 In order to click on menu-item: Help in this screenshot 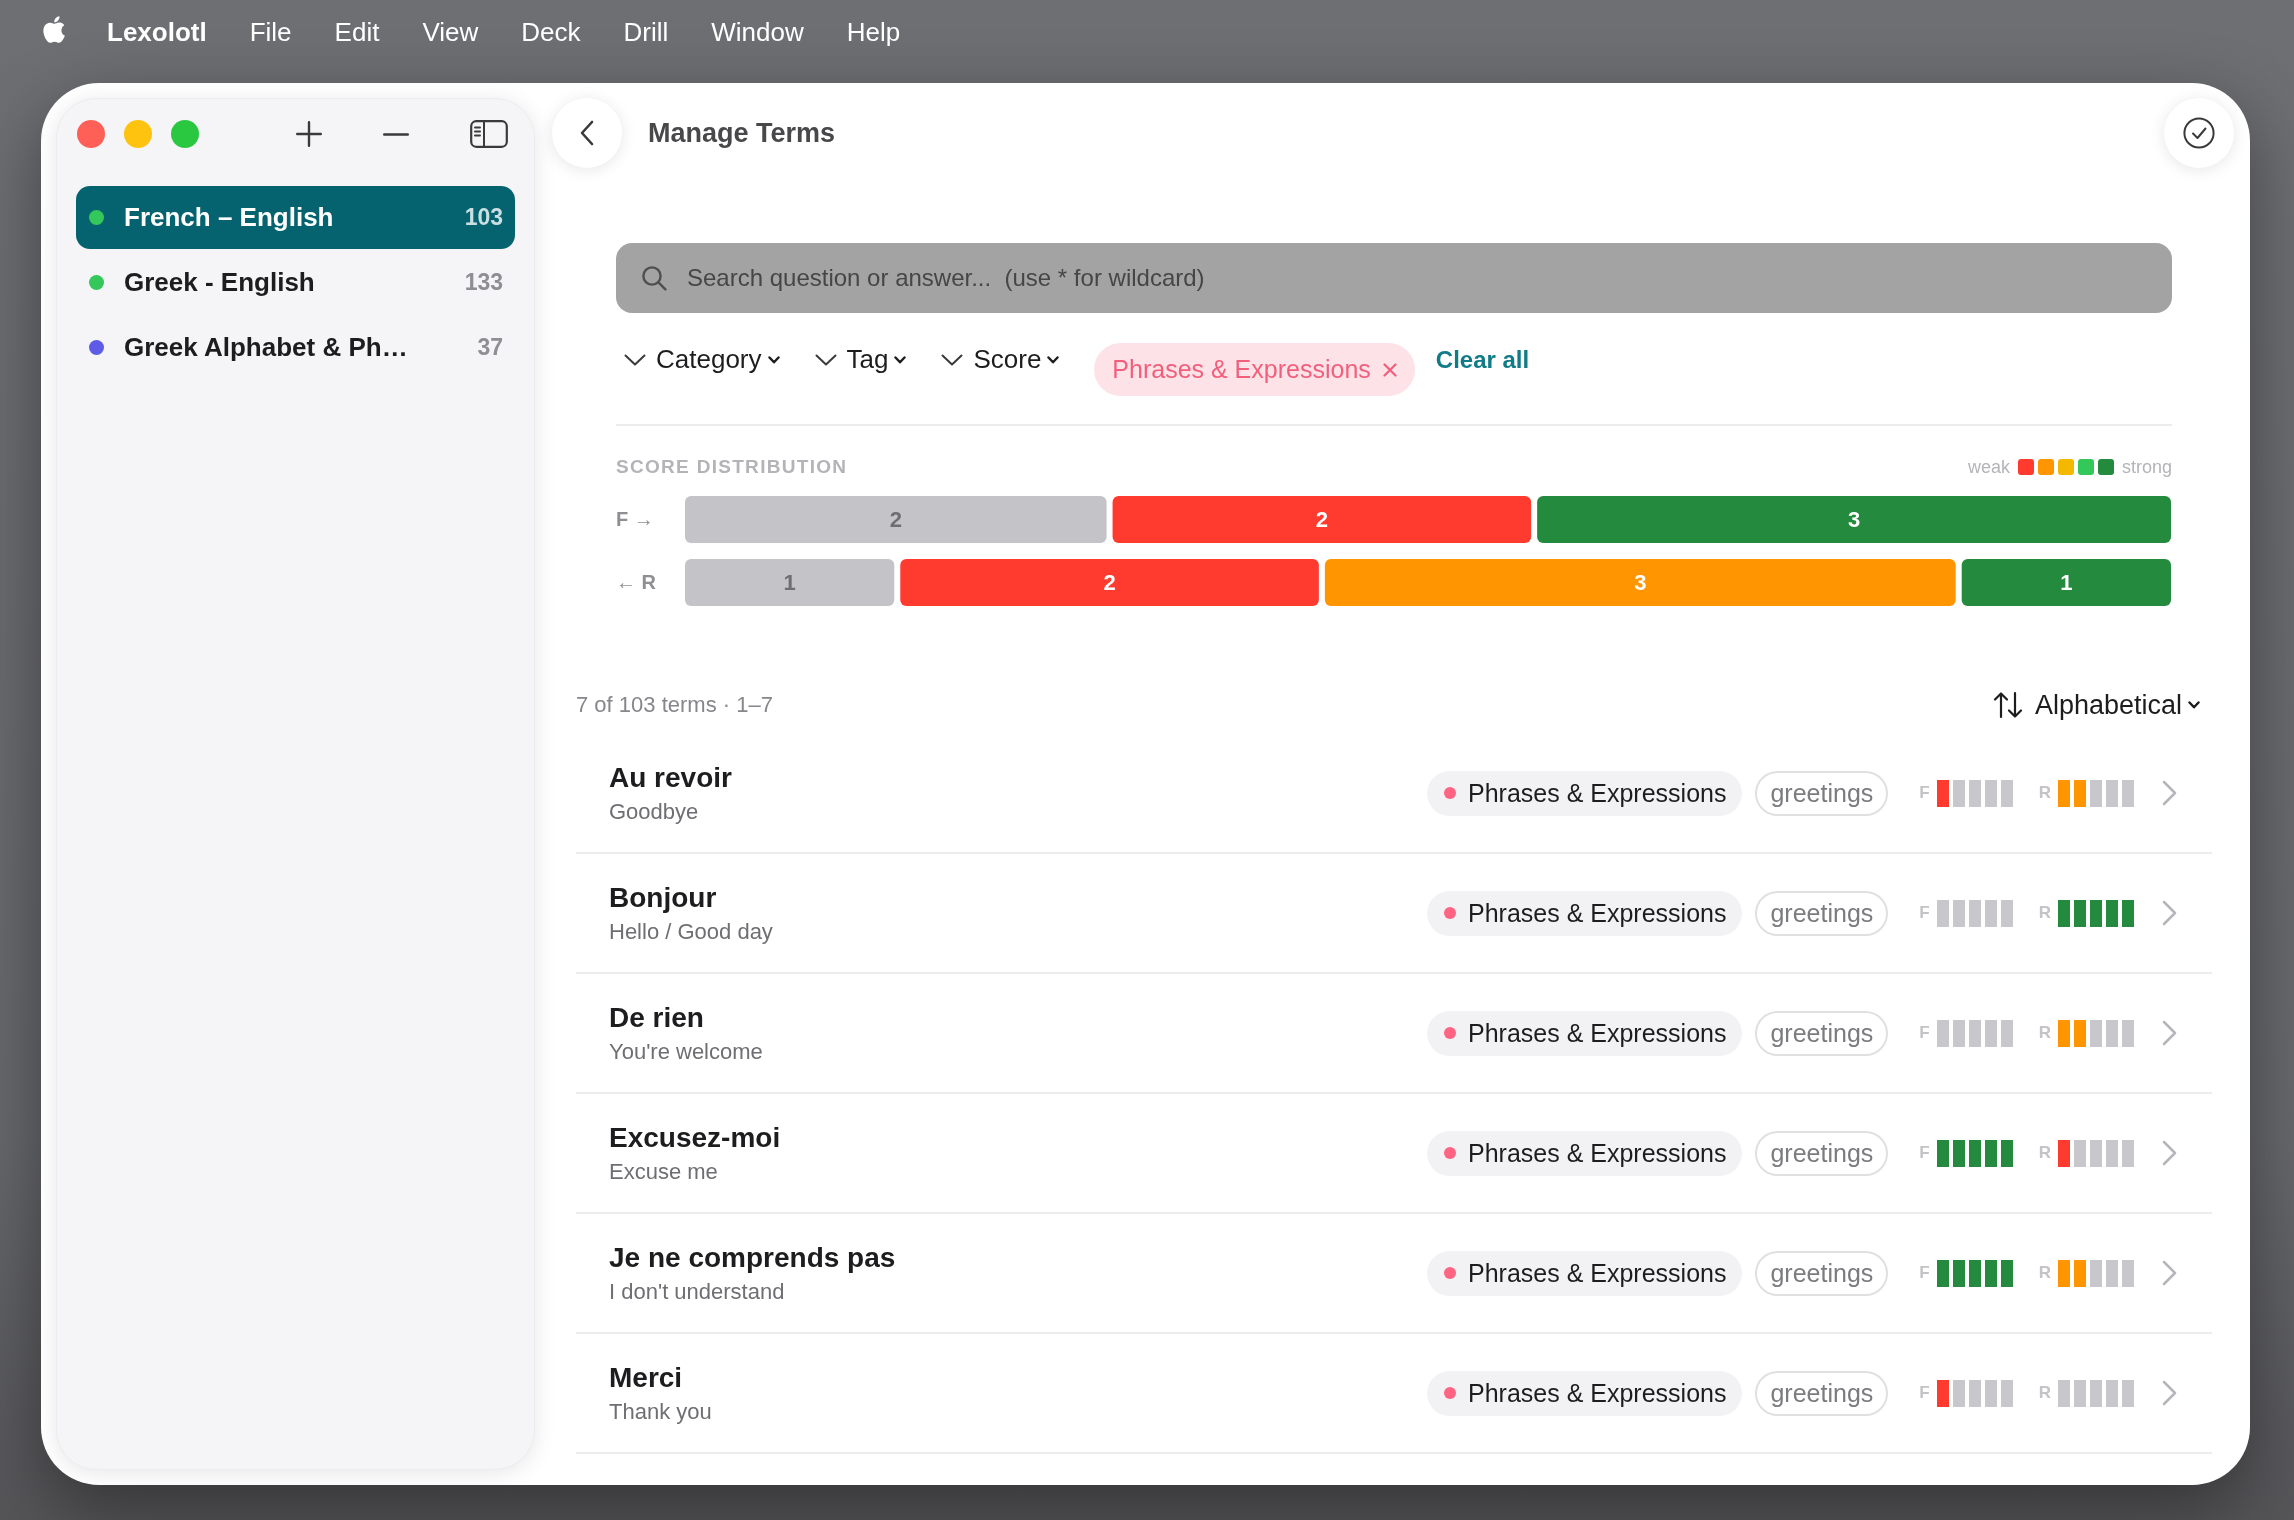, I will do `click(873, 32)`.